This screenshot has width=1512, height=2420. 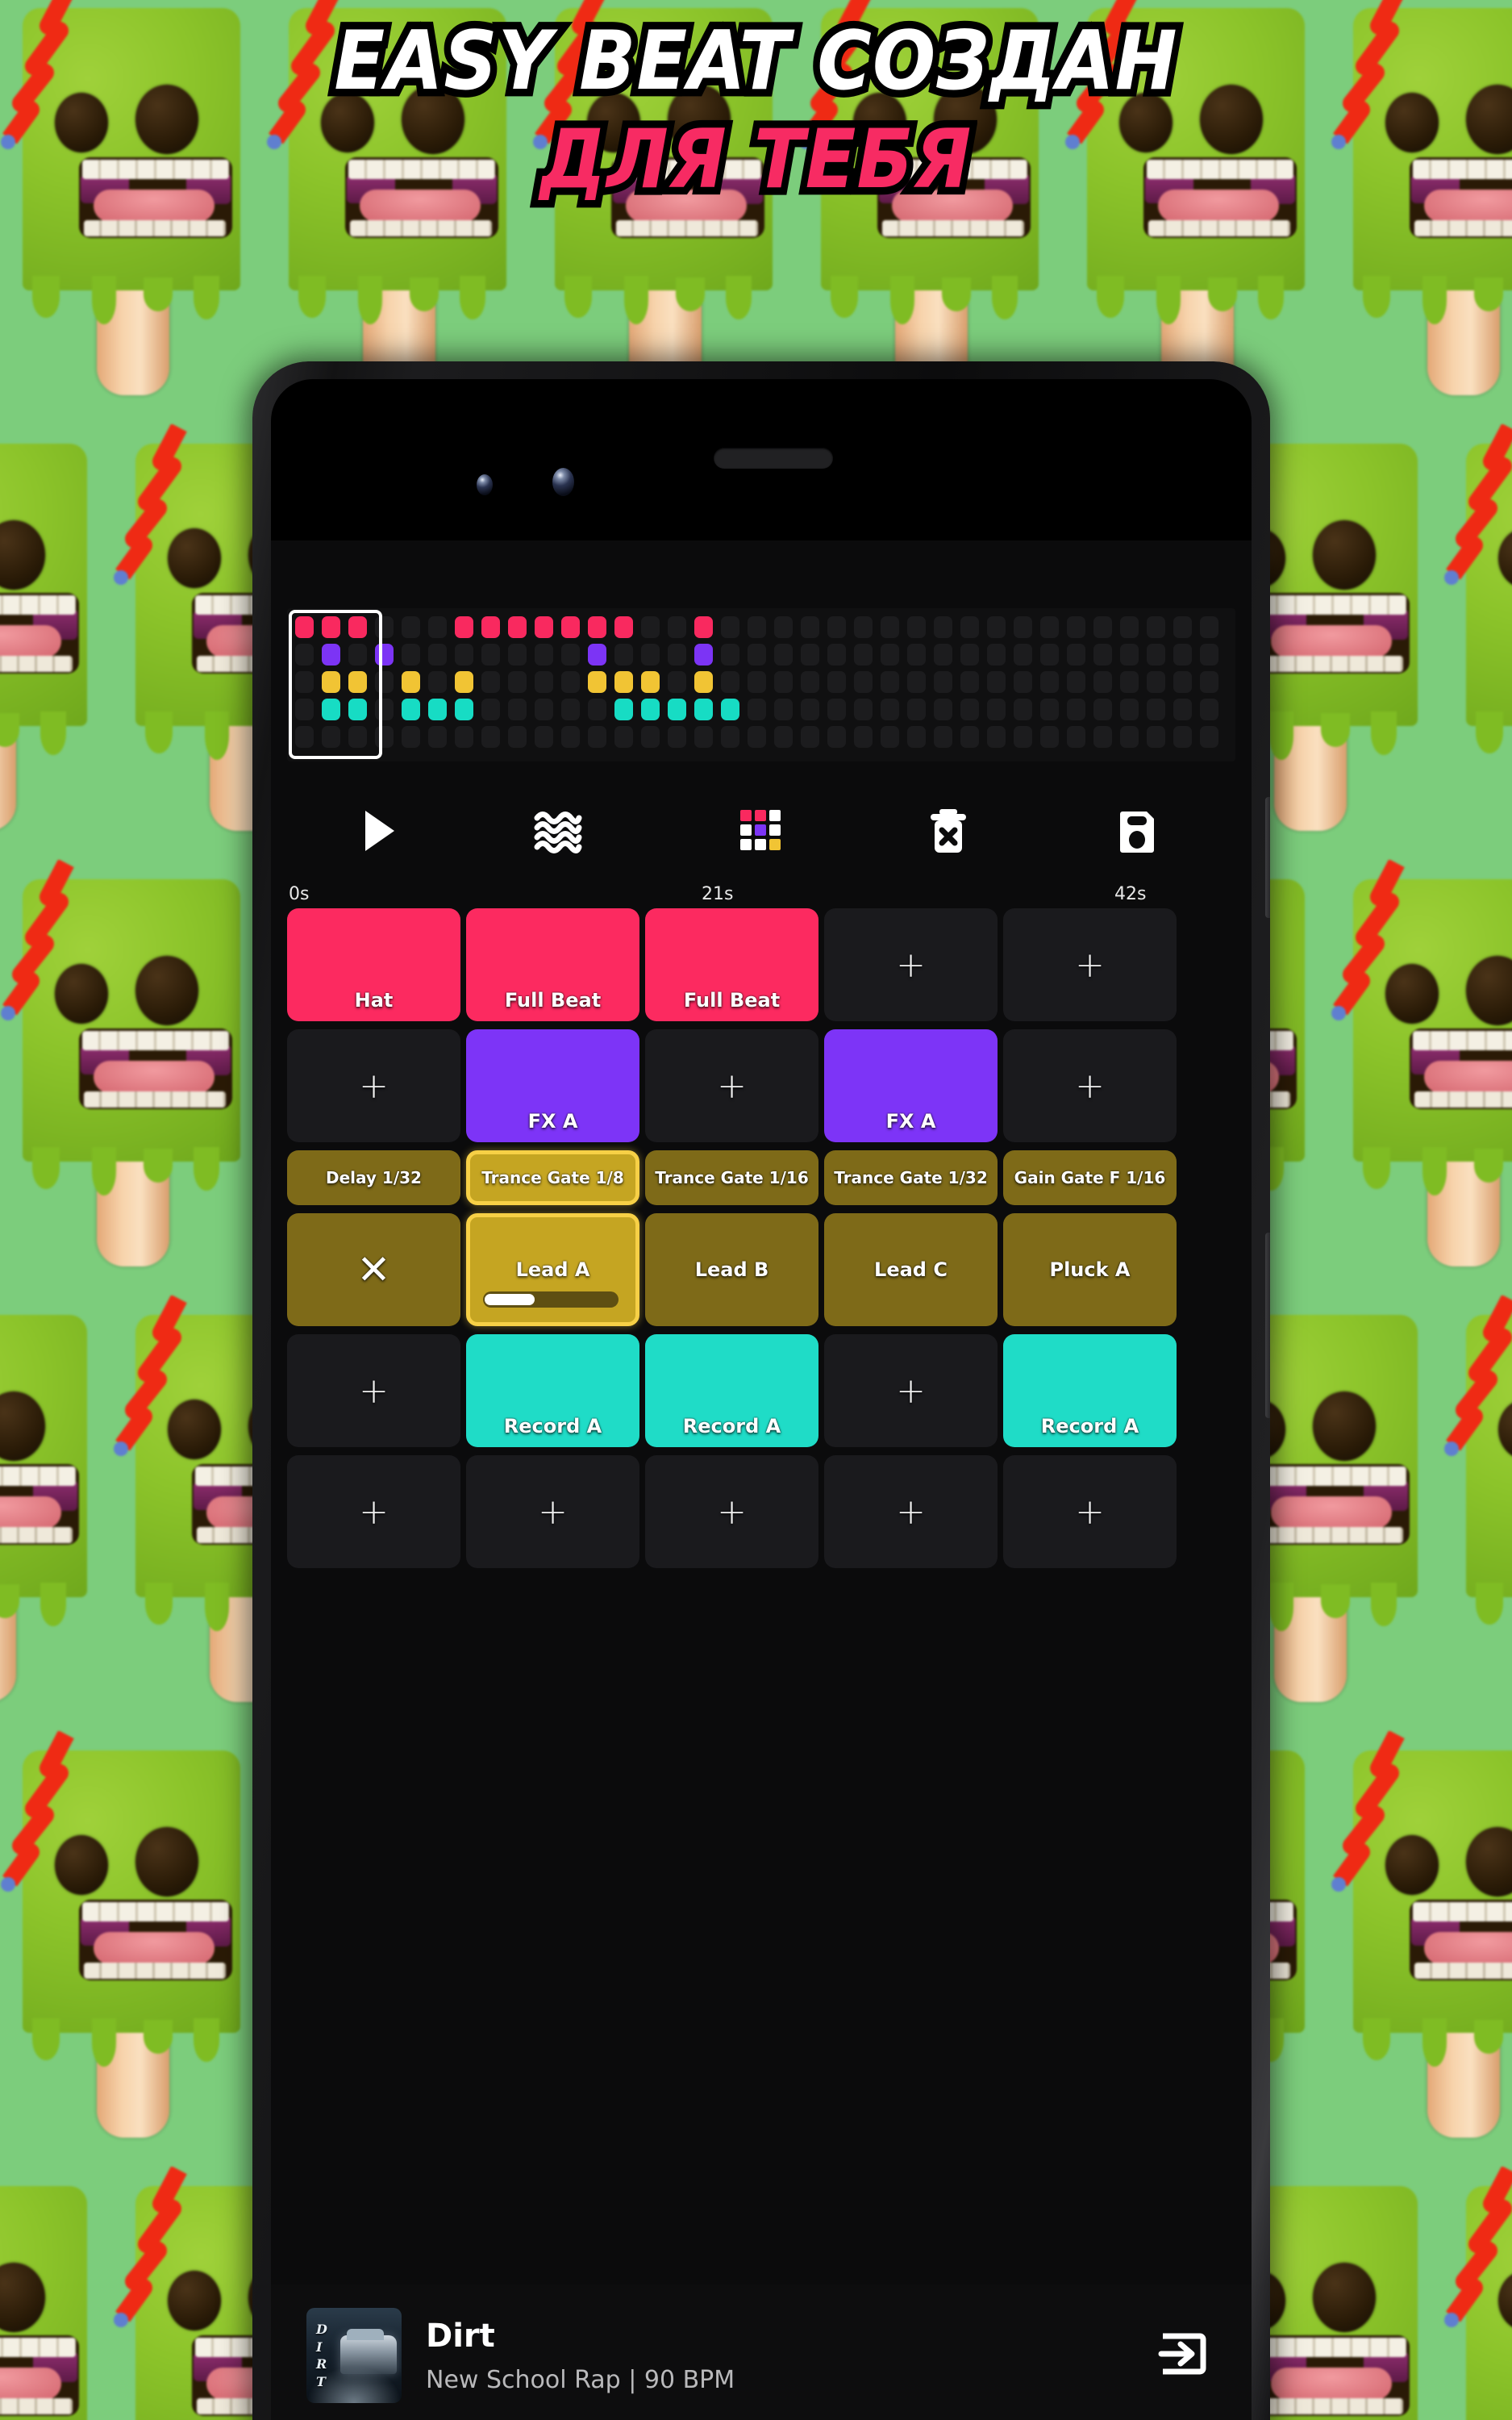 I want to click on pad-trance-gate-1-32: Trance Gate 1/32, so click(x=911, y=1177).